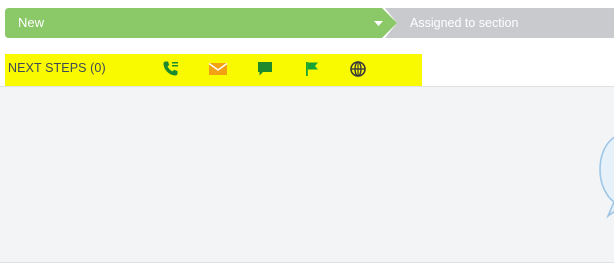 This screenshot has height=267, width=614. Describe the element at coordinates (265, 69) in the screenshot. I see `chat-icon` at that location.